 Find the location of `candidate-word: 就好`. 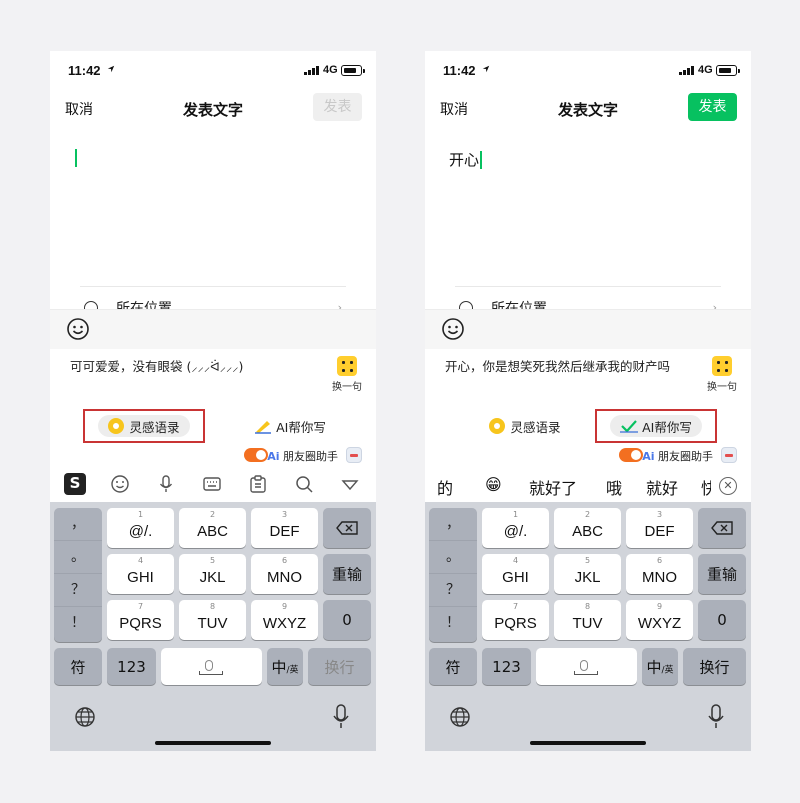

candidate-word: 就好 is located at coordinates (662, 487).